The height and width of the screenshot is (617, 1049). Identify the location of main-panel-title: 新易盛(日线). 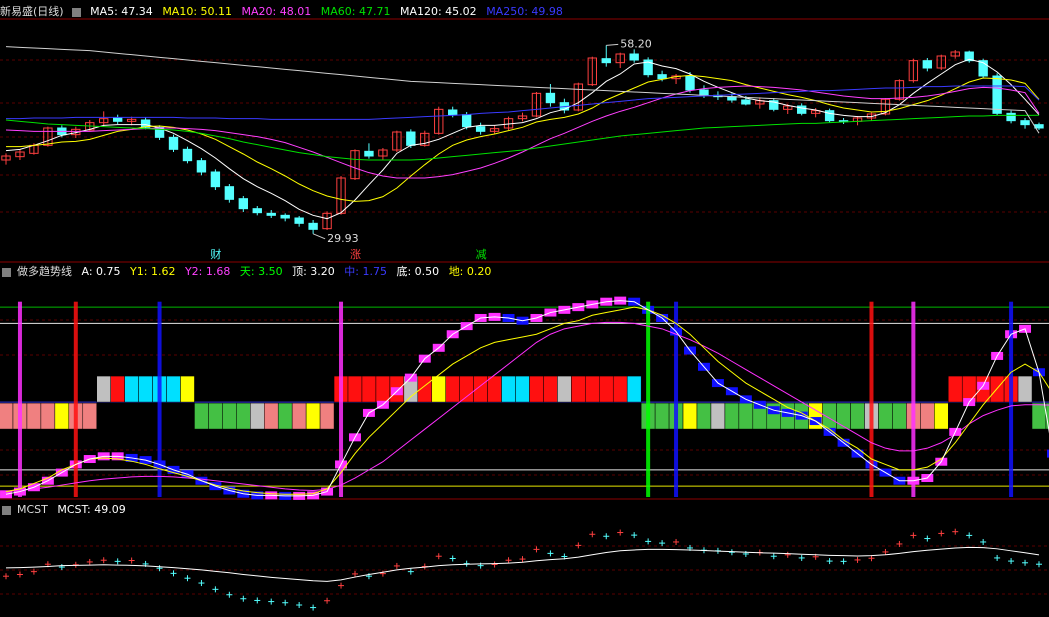
(32, 11).